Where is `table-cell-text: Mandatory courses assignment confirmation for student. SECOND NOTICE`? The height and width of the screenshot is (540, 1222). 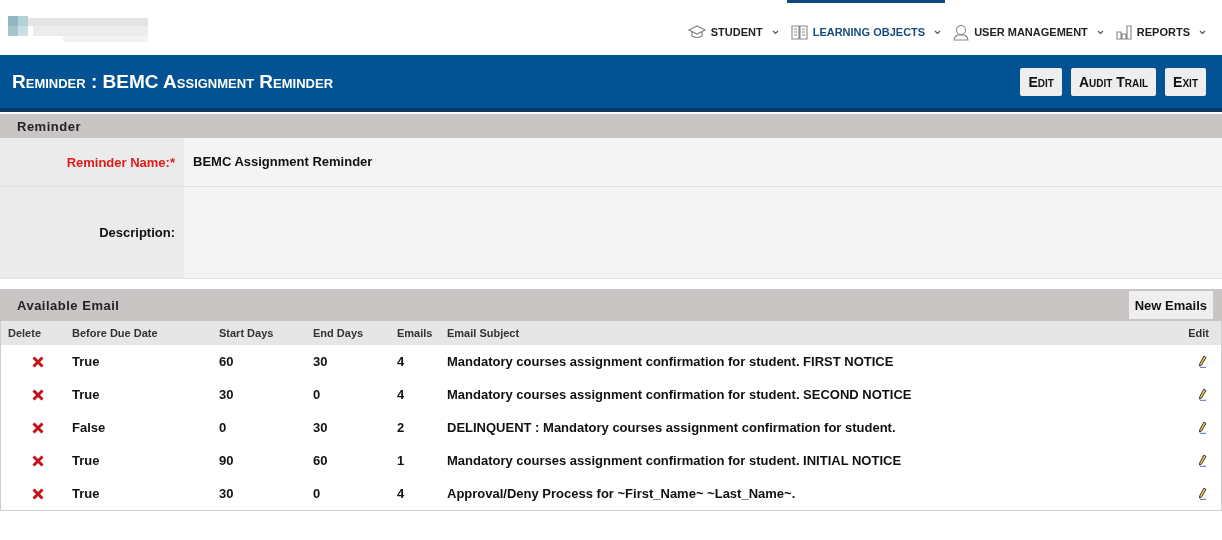
table-cell-text: Mandatory courses assignment confirmation for student. SECOND NOTICE is located at coordinates (680, 394).